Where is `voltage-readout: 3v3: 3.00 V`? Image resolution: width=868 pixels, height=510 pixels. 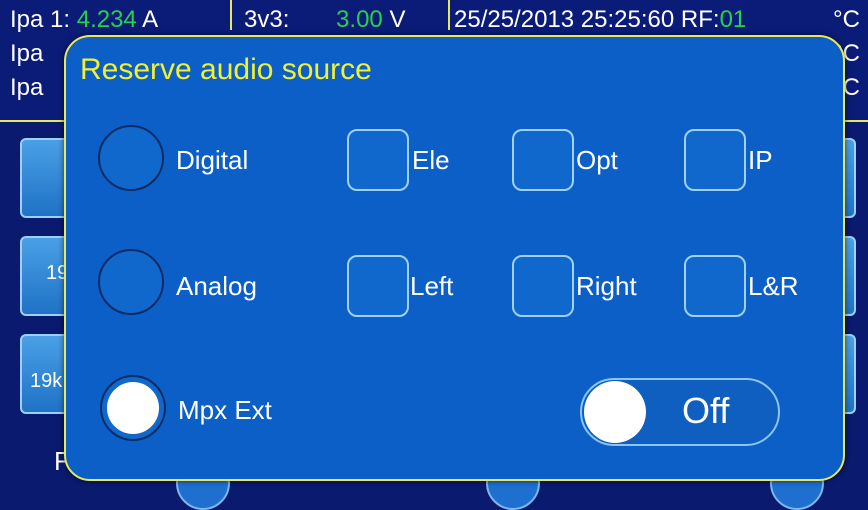 voltage-readout: 3v3: 3.00 V is located at coordinates (324, 20).